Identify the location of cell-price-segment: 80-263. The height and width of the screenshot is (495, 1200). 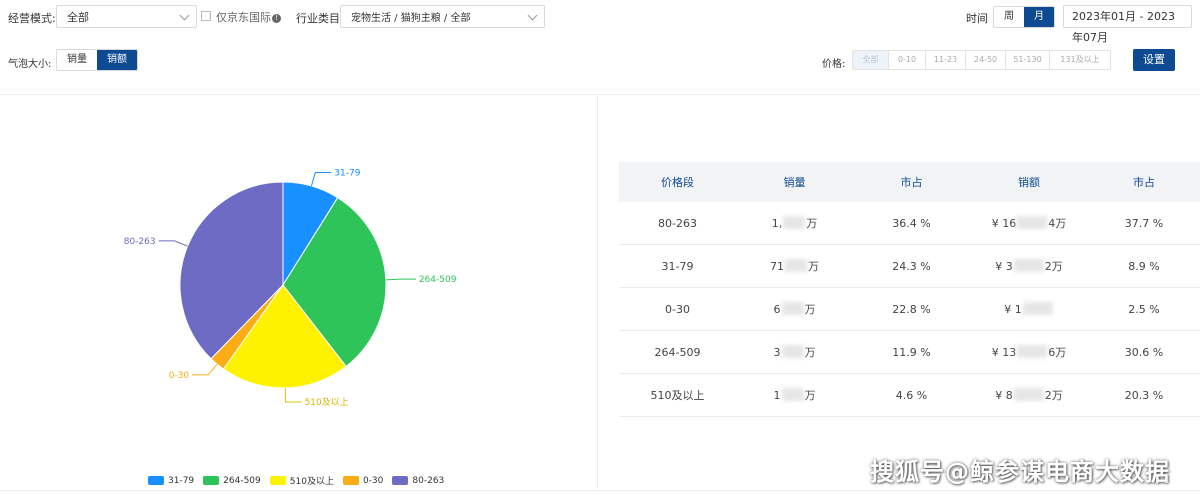
(677, 223).